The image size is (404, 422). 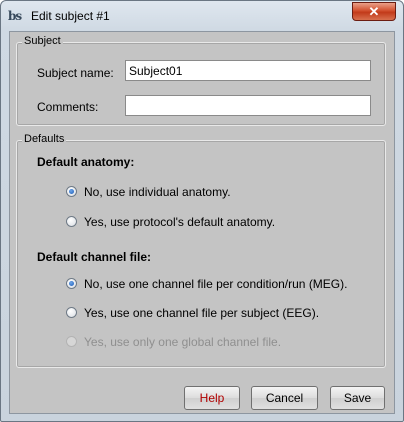 What do you see at coordinates (75, 73) in the screenshot?
I see `subject-name-label: Subject name:` at bounding box center [75, 73].